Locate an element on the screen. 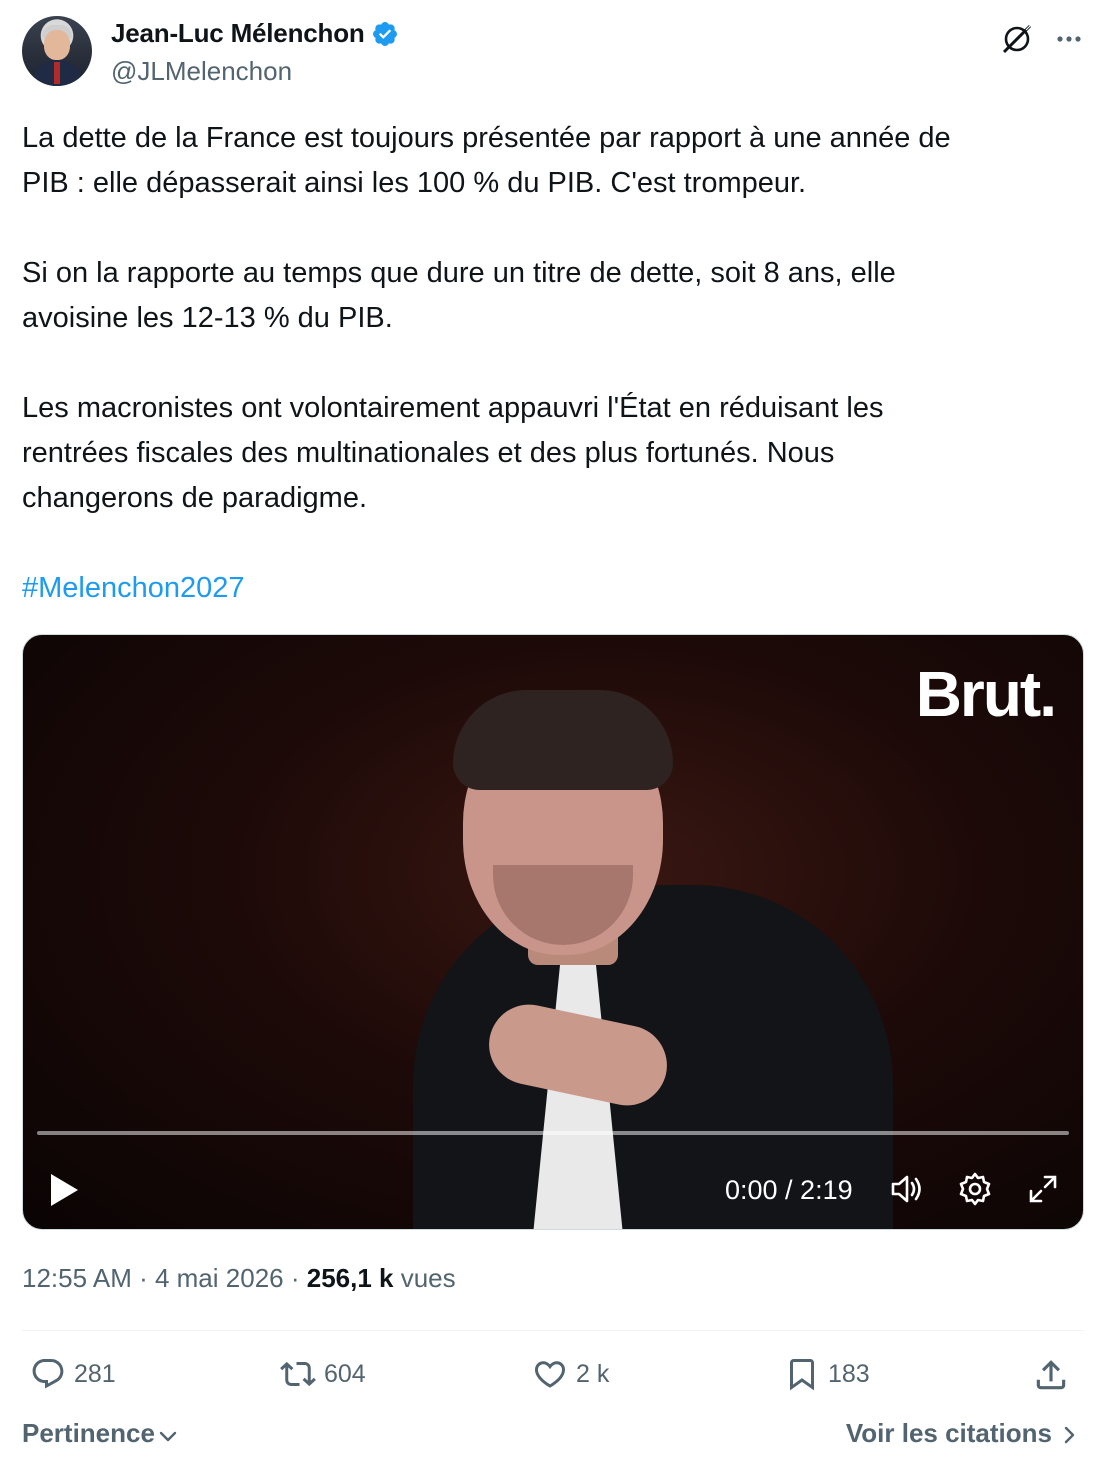 This screenshot has height=1462, width=1111. tweet-meta: 12:55 AM · 4 mai 2026 · 256,1 k vues is located at coordinates (239, 1278).